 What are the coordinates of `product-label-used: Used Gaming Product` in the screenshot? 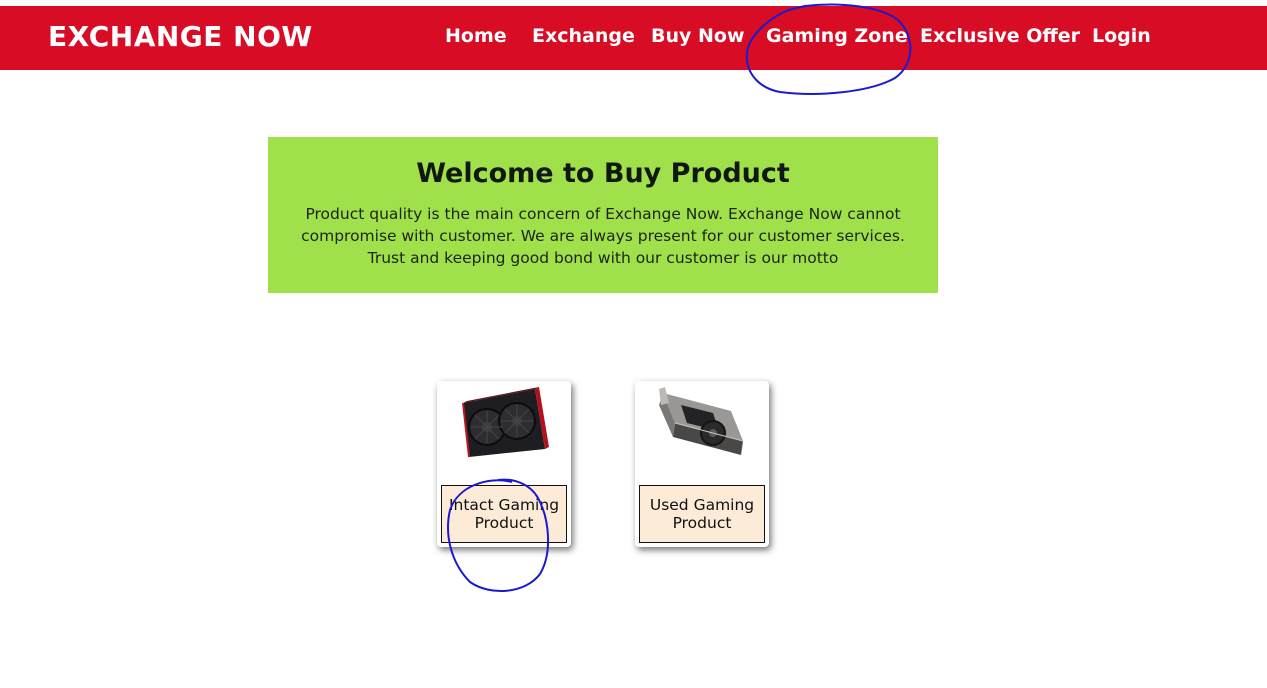 It's located at (702, 514).